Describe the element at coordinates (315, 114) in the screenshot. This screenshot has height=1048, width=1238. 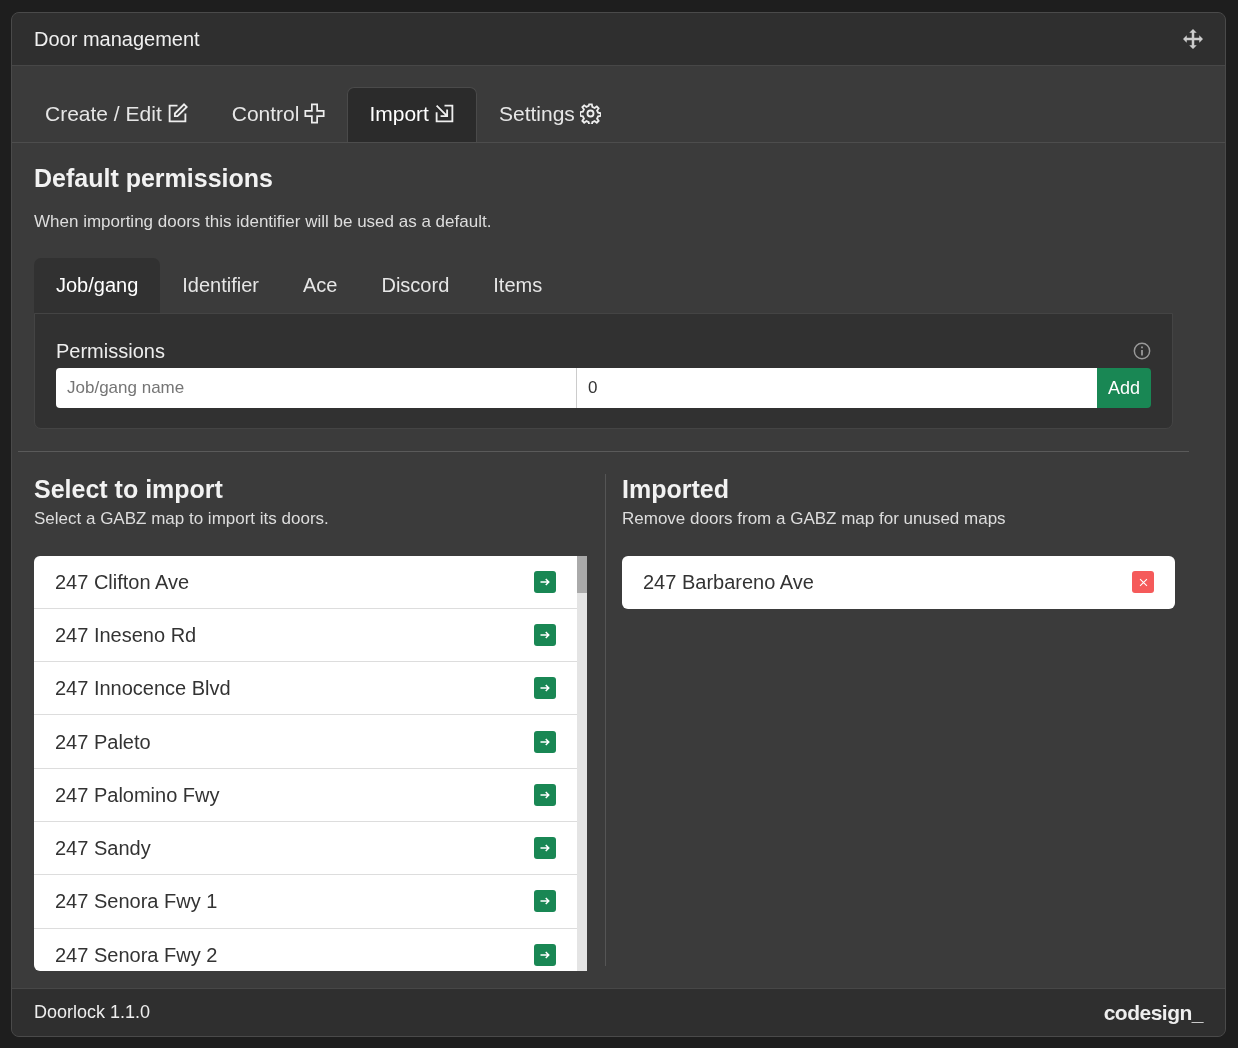
I see `cross-icon` at that location.